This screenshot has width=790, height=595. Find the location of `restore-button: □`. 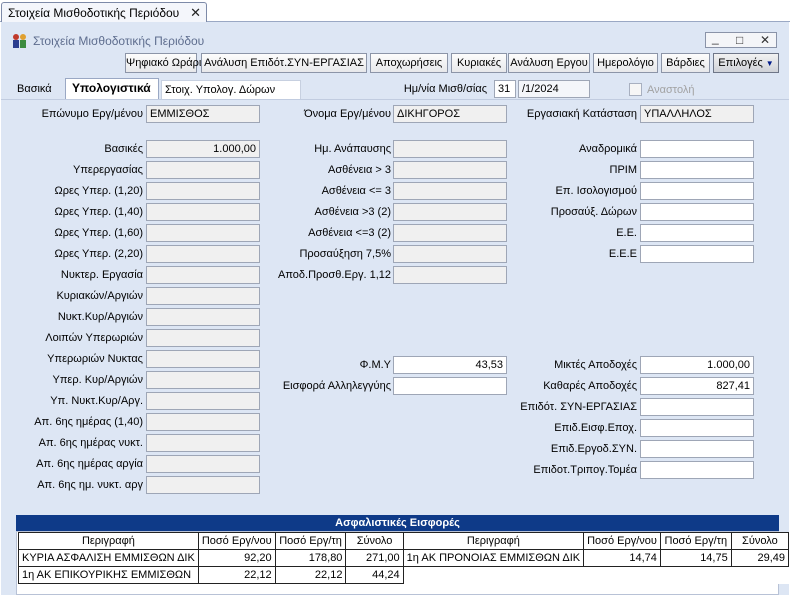

restore-button: □ is located at coordinates (739, 40).